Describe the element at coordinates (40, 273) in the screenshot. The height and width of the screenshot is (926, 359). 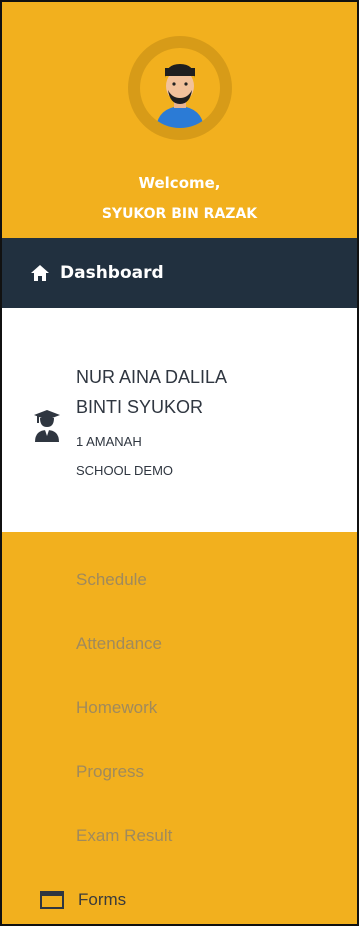
I see `home-icon` at that location.